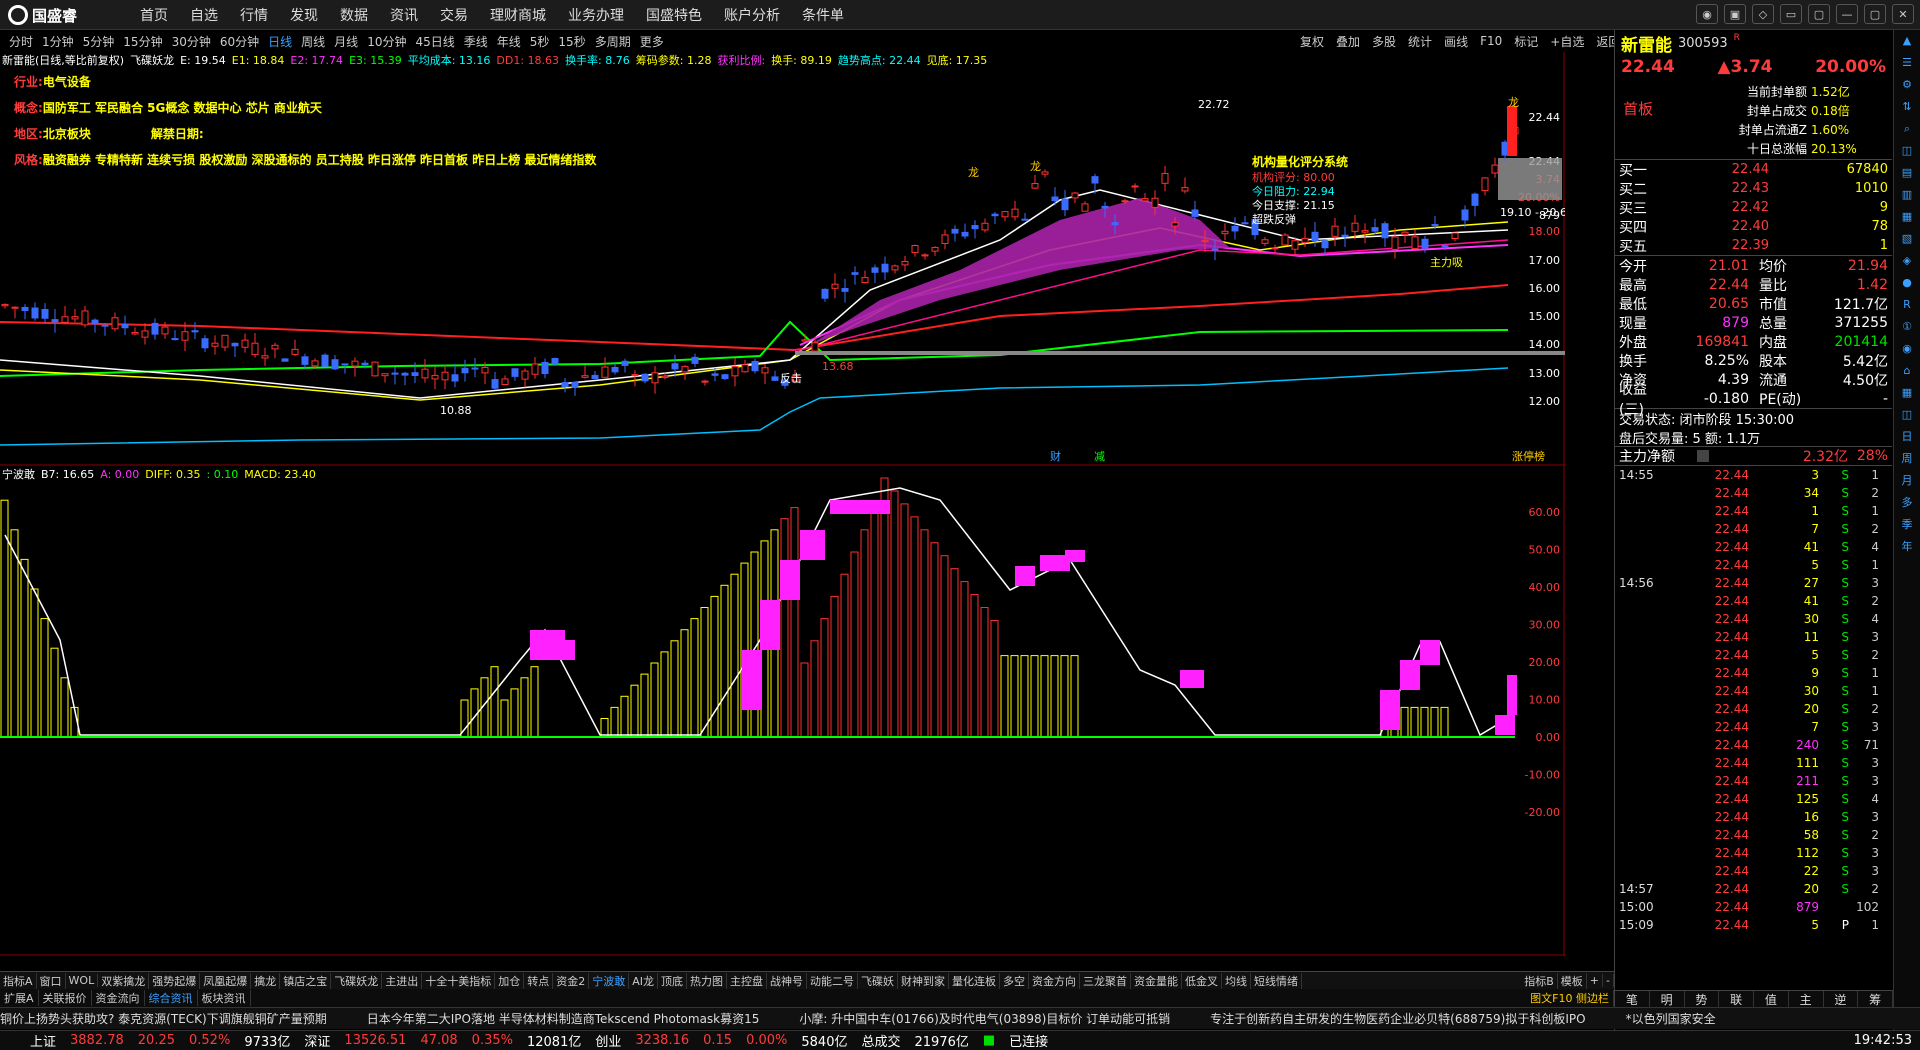 The image size is (1920, 1050). I want to click on indicator-tab: 量化连板, so click(974, 980).